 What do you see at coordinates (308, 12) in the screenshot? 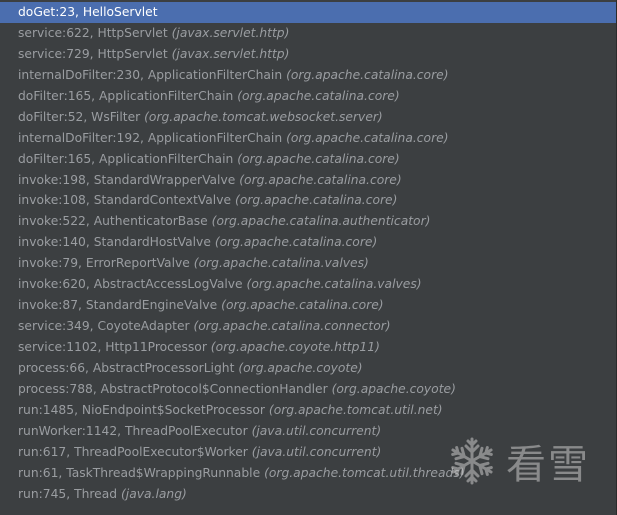
I see `frame-row-selected: doGet:23, HelloServlet` at bounding box center [308, 12].